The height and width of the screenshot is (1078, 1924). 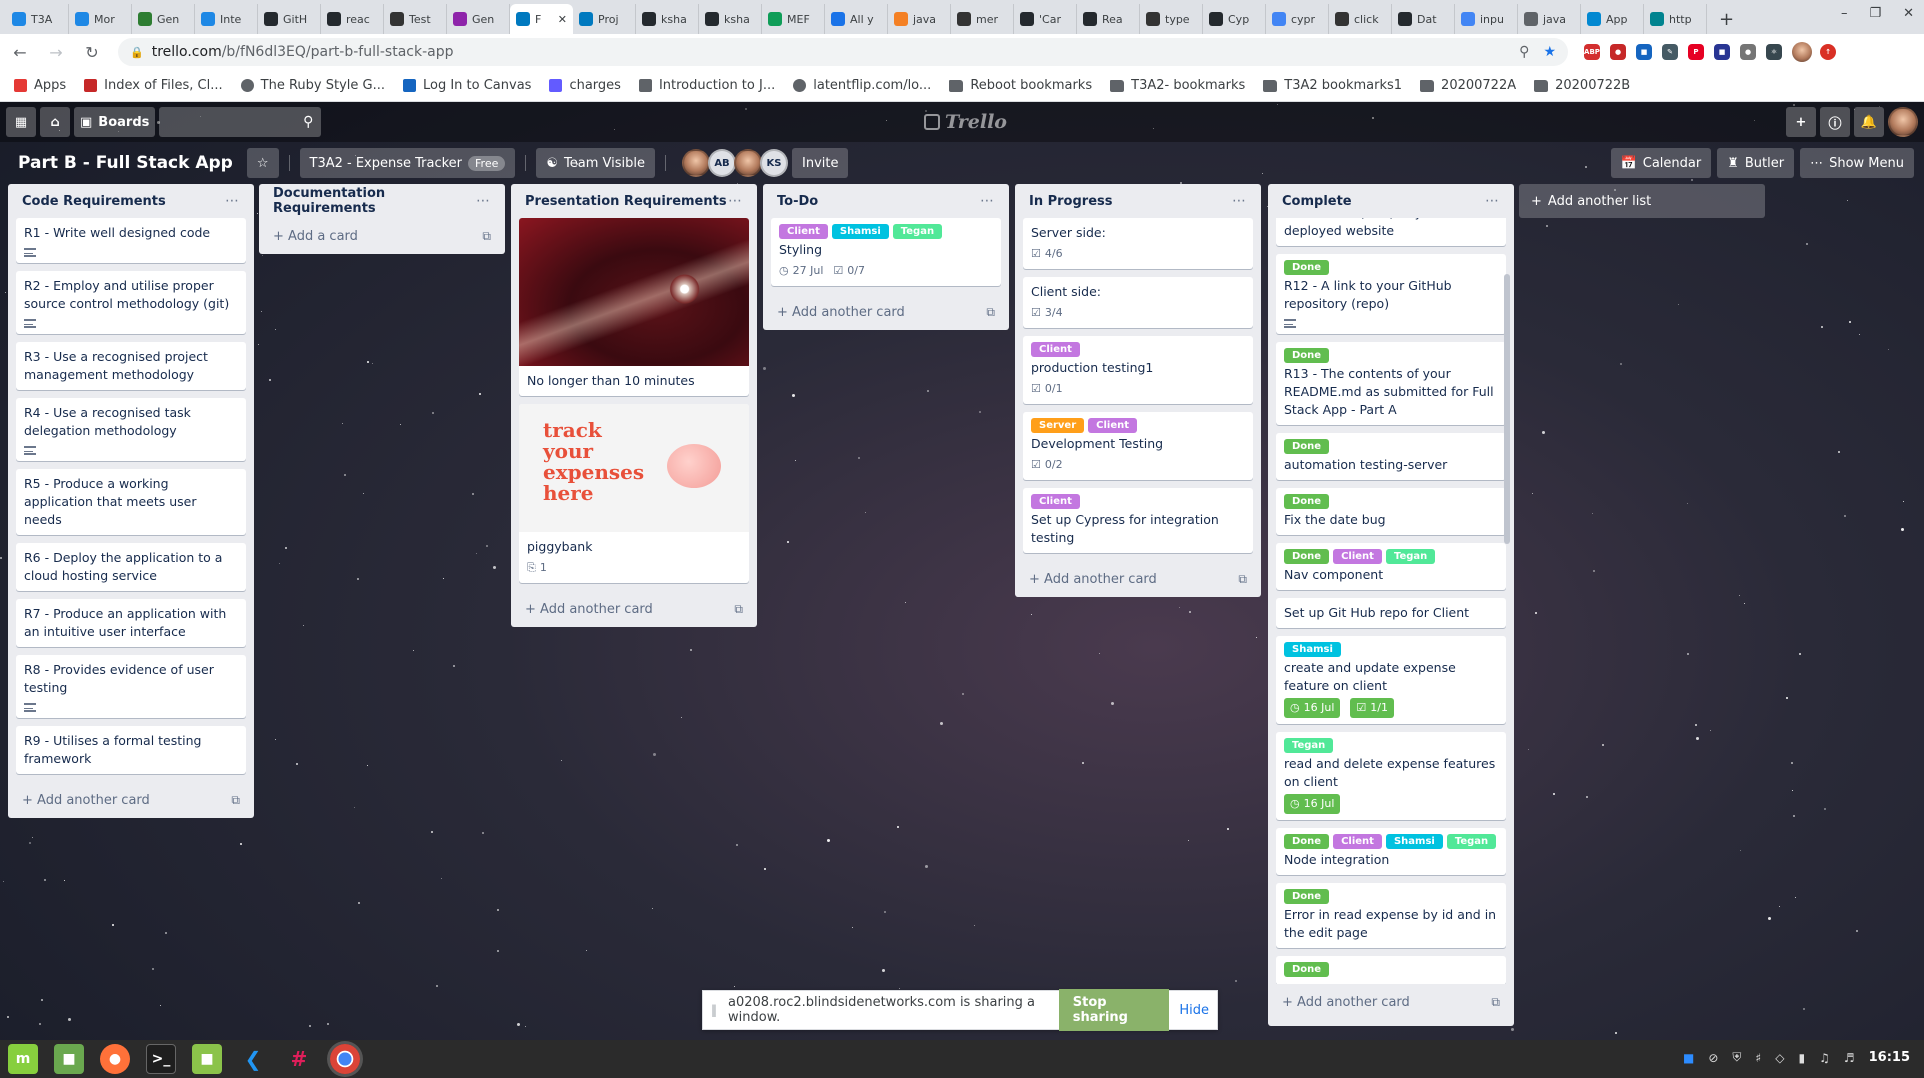 I want to click on browser-tab: type, so click(x=1171, y=19).